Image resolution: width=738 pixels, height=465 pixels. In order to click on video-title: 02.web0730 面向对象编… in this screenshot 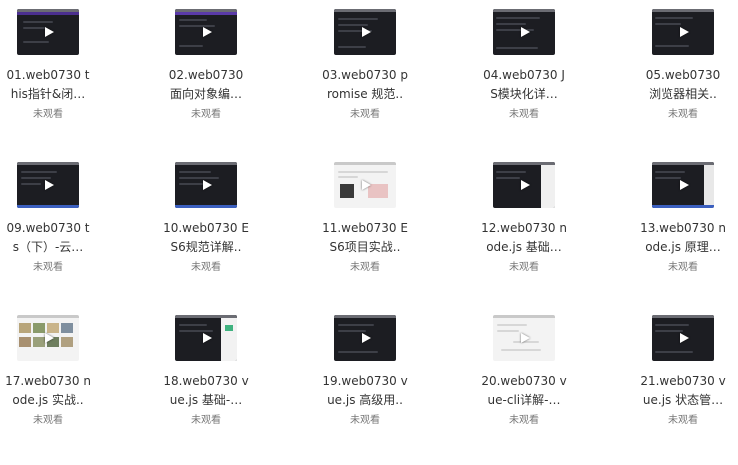, I will do `click(206, 85)`.